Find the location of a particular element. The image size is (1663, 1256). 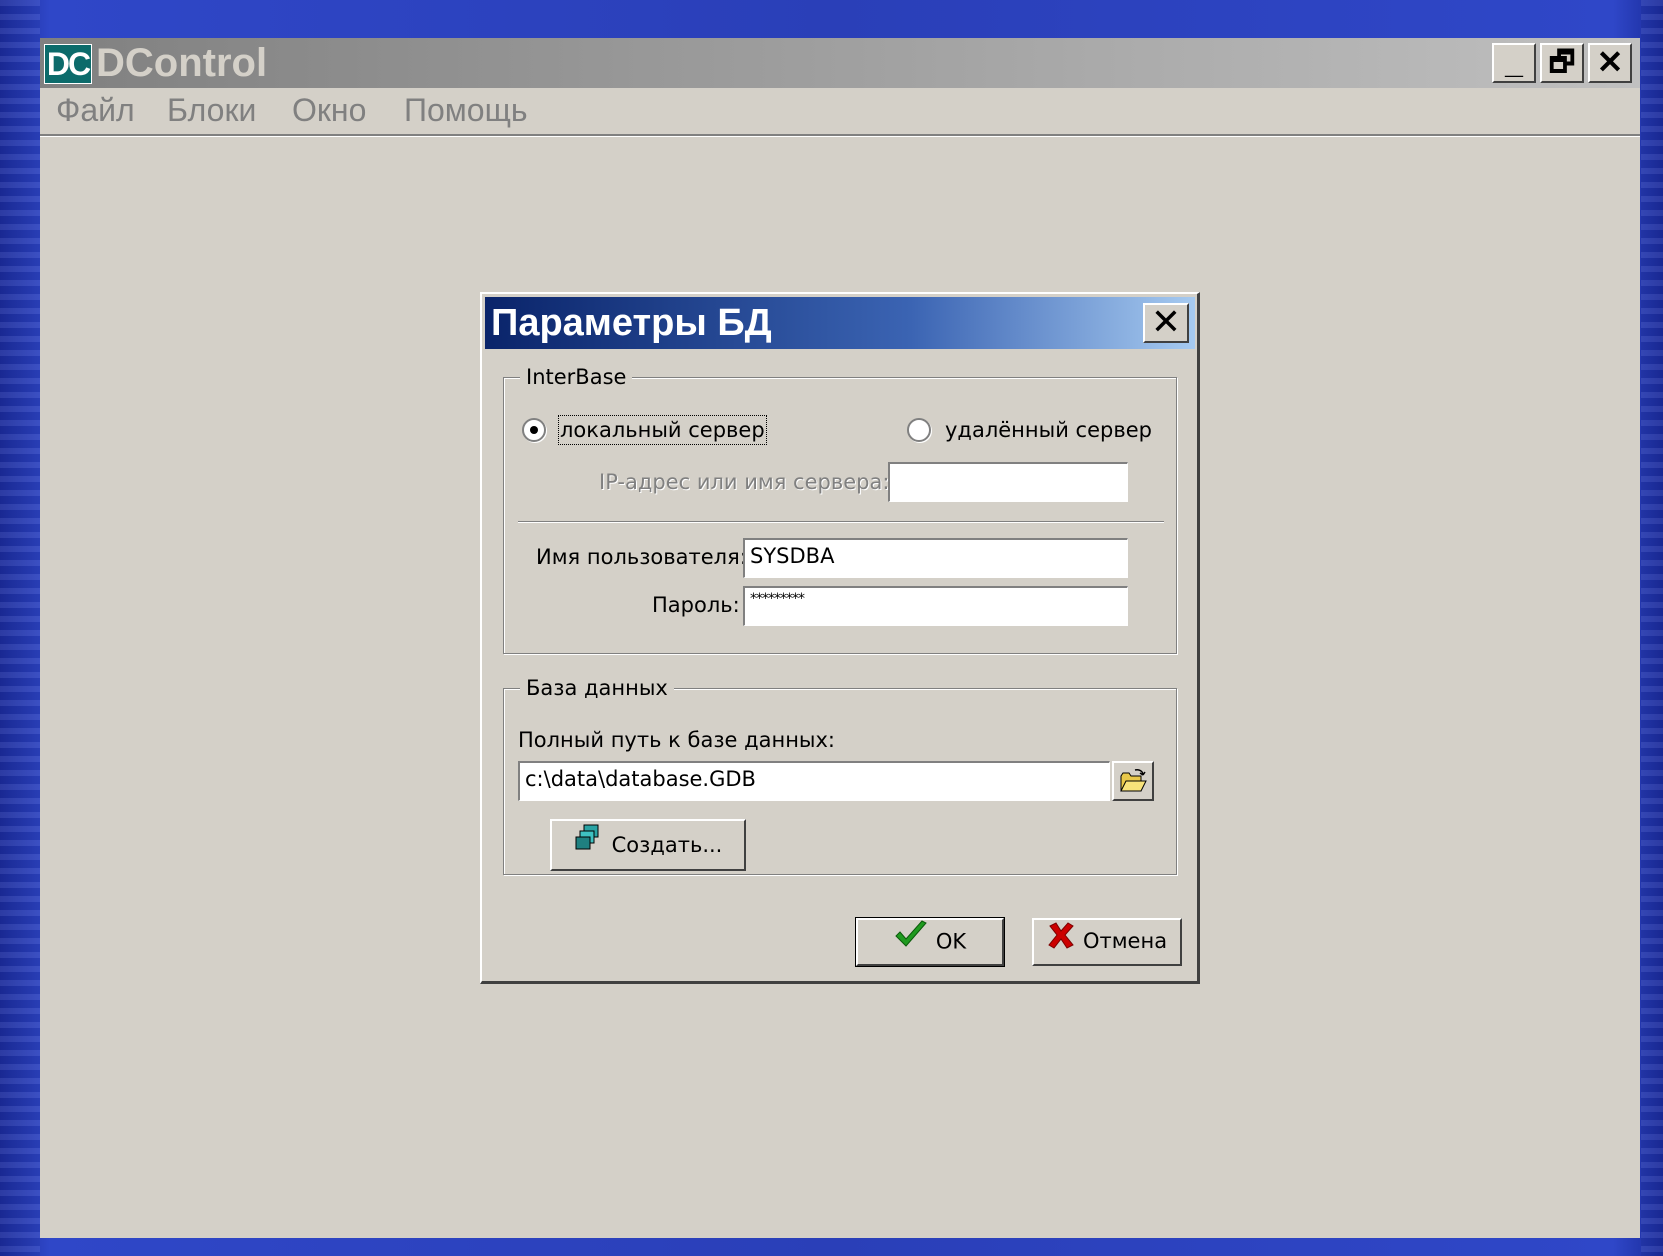

close-button: ✕ is located at coordinates (1610, 63).